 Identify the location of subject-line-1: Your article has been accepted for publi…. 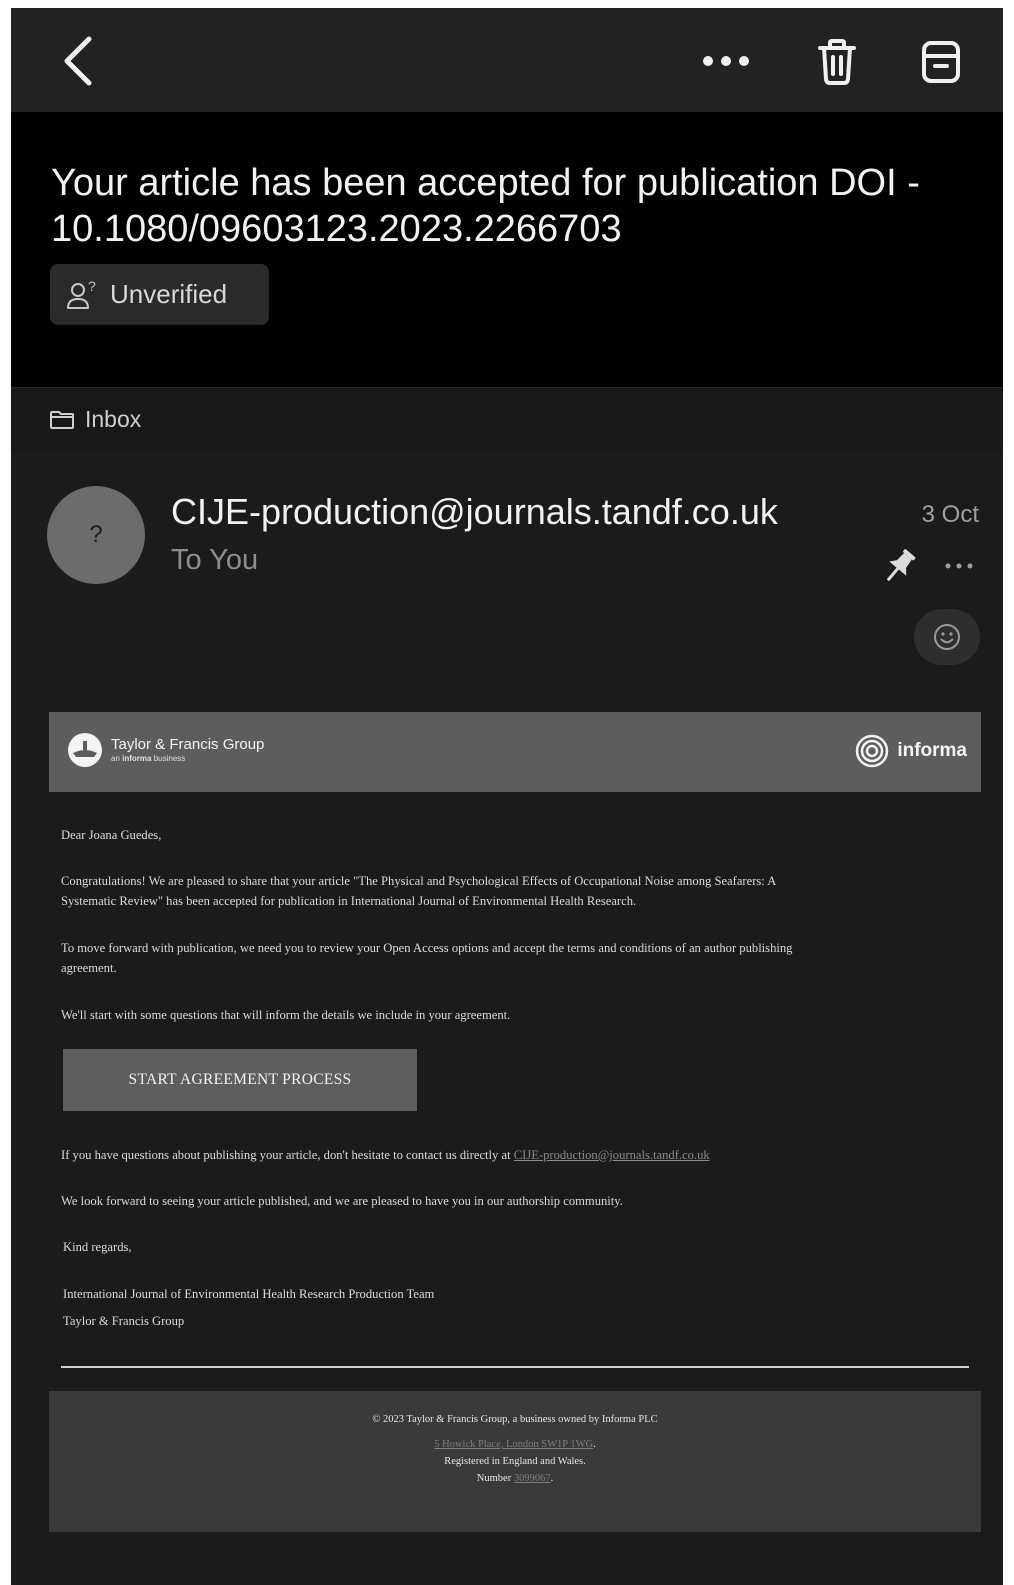
(485, 183).